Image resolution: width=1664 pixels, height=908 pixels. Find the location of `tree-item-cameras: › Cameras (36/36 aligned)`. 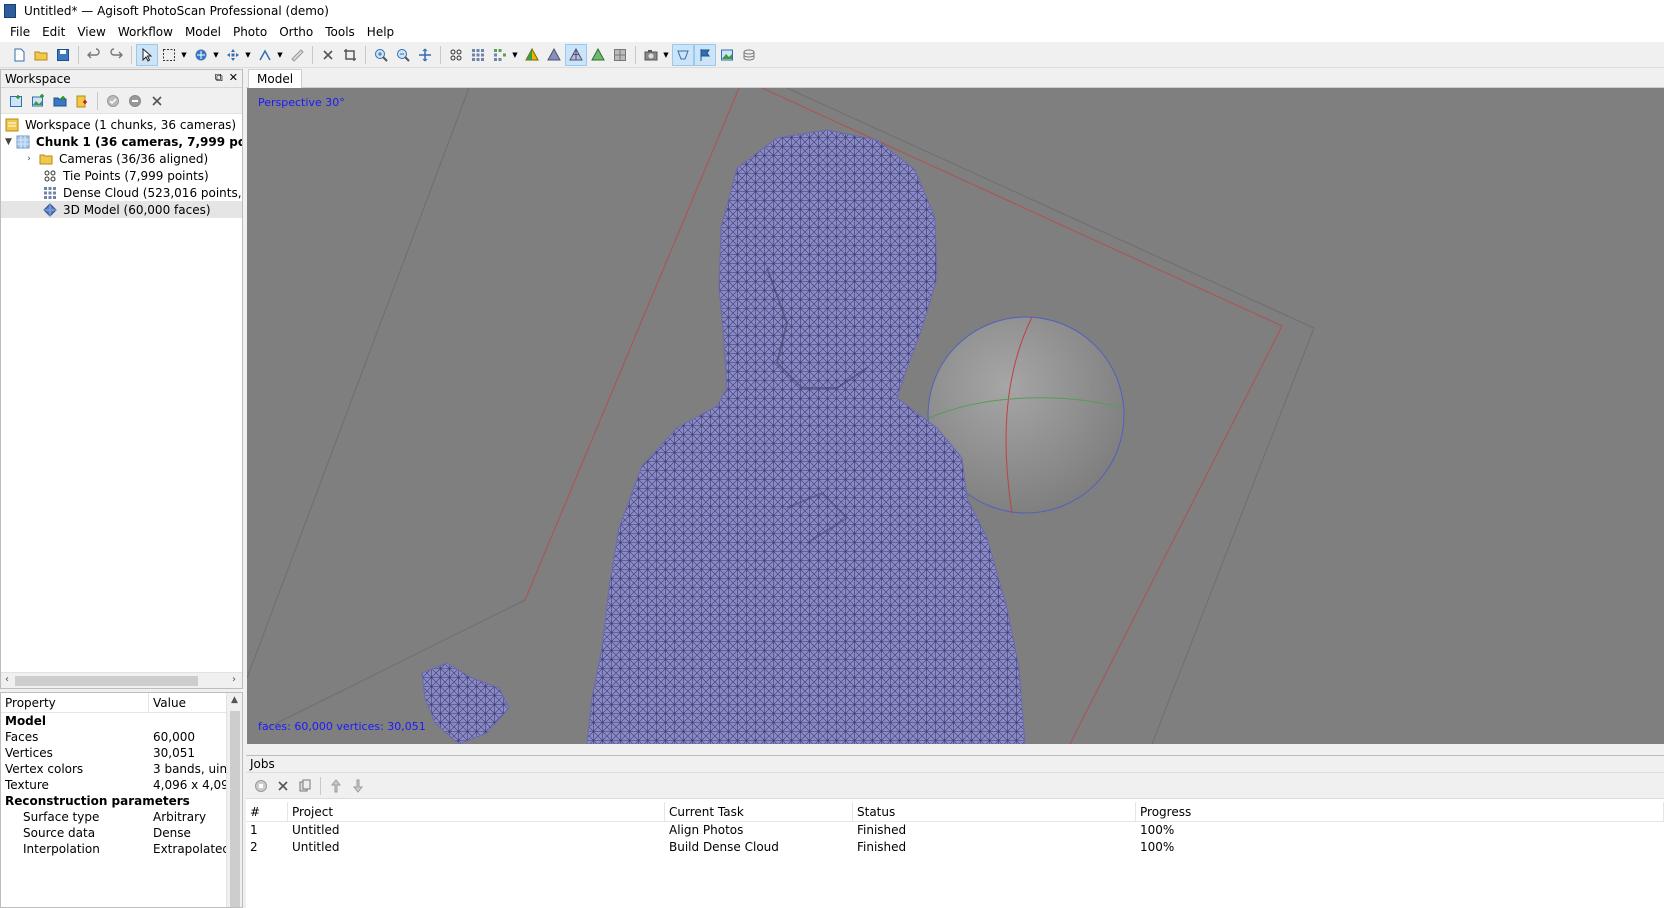

tree-item-cameras: › Cameras (36/36 aligned) is located at coordinates (121, 158).